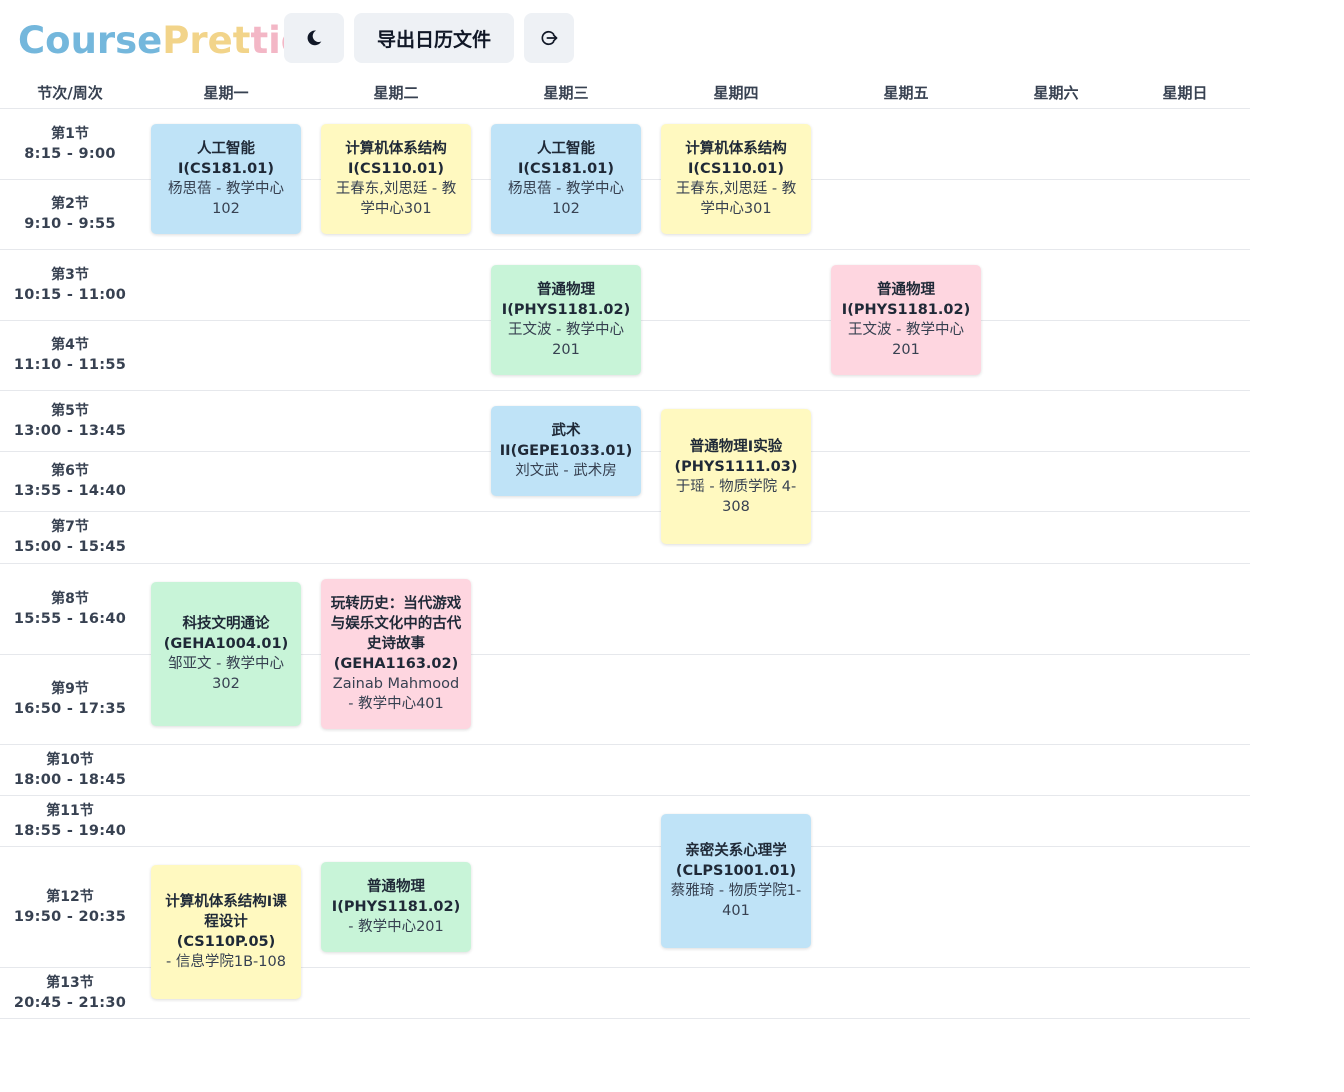  Describe the element at coordinates (566, 93) in the screenshot. I see `day-header: 星期三` at that location.